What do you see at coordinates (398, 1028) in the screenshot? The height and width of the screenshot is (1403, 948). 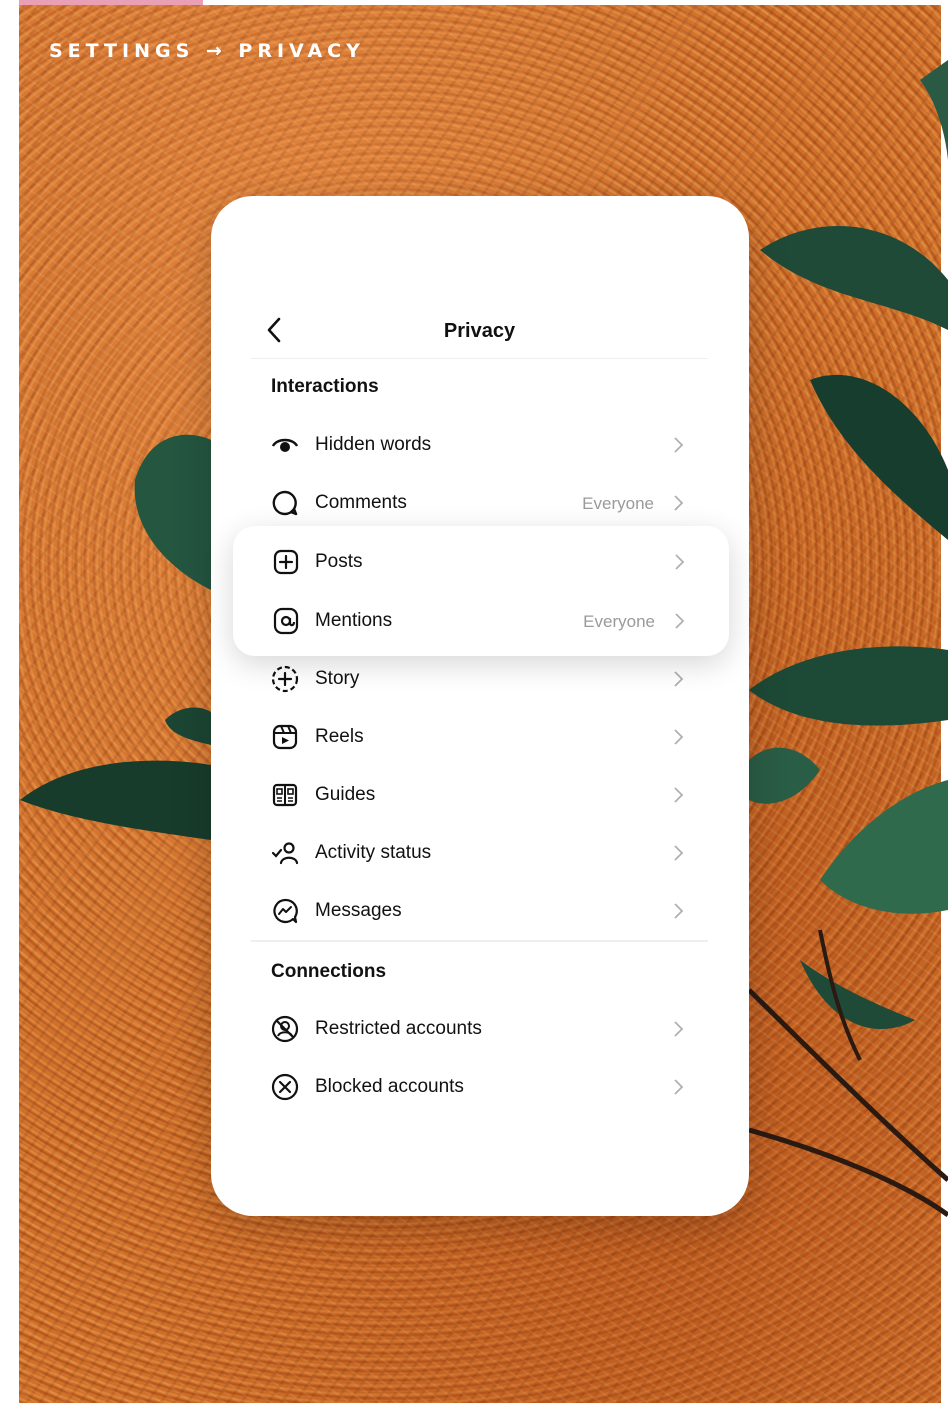 I see `row-label: Restricted accounts` at bounding box center [398, 1028].